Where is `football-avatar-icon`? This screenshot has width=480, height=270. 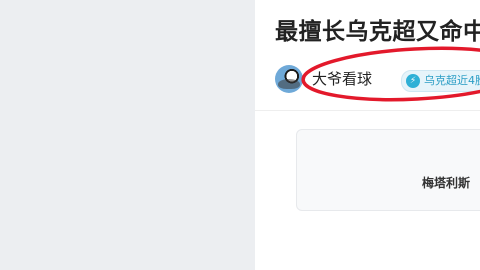
football-avatar-icon is located at coordinates (289, 79).